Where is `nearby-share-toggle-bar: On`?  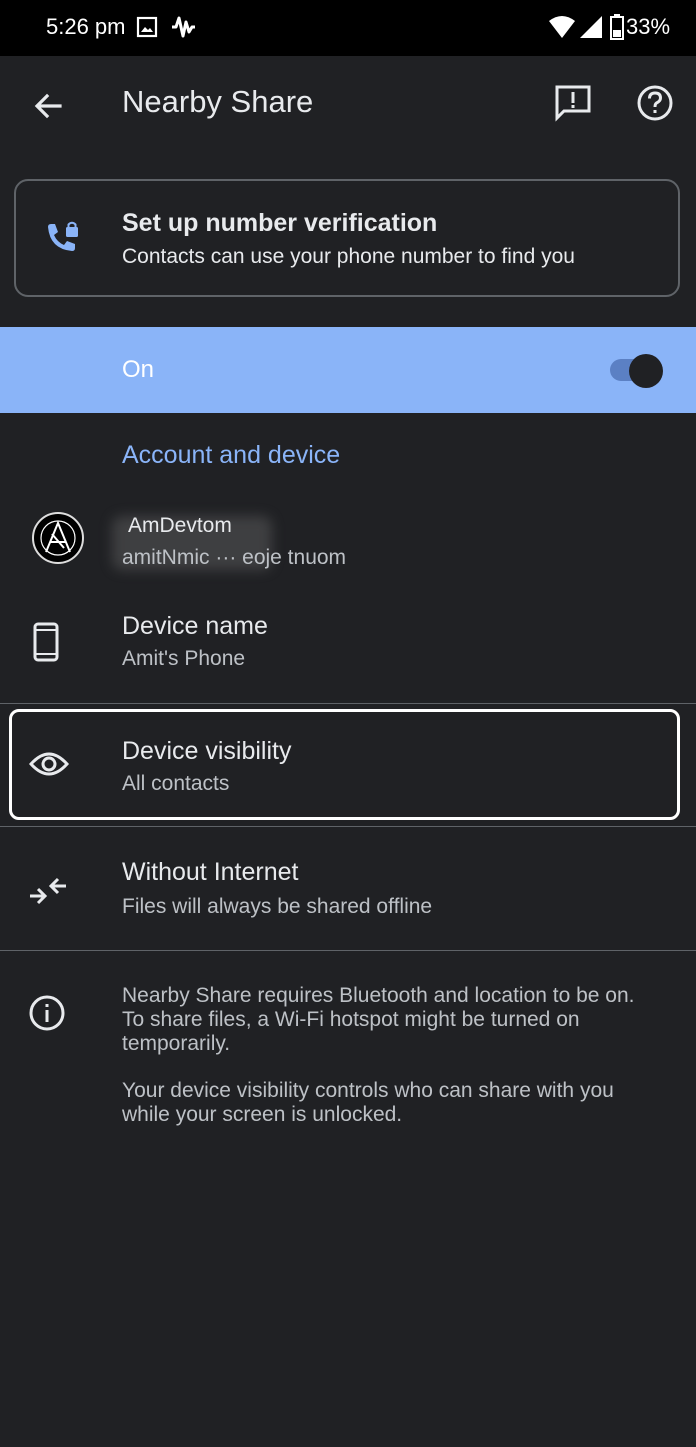 nearby-share-toggle-bar: On is located at coordinates (348, 370).